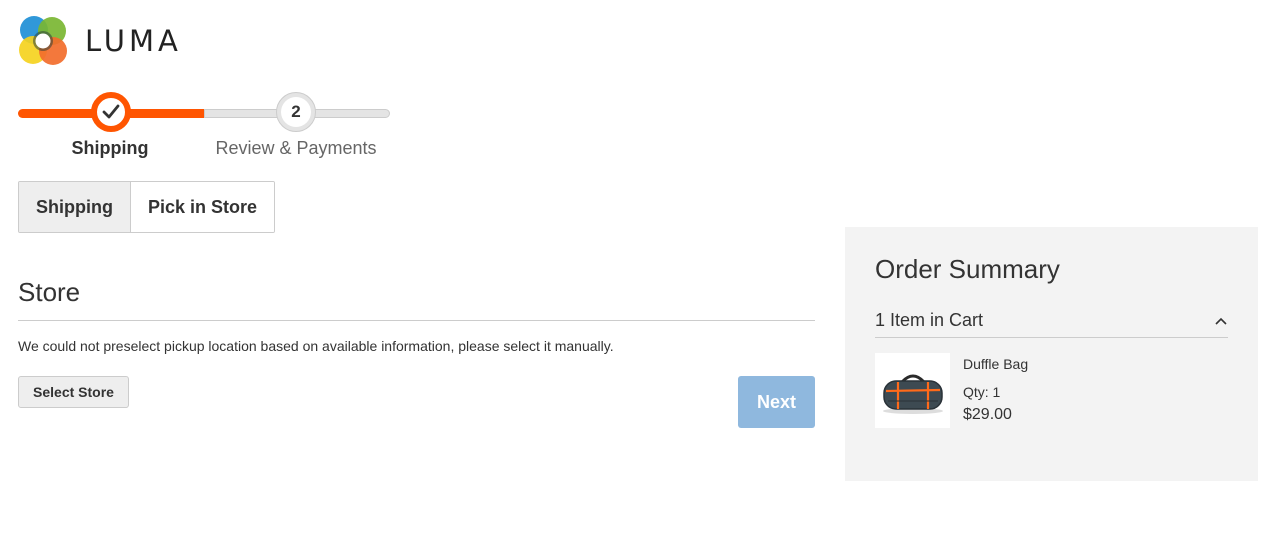  Describe the element at coordinates (110, 148) in the screenshot. I see `step-shipping-label: Shipping` at that location.